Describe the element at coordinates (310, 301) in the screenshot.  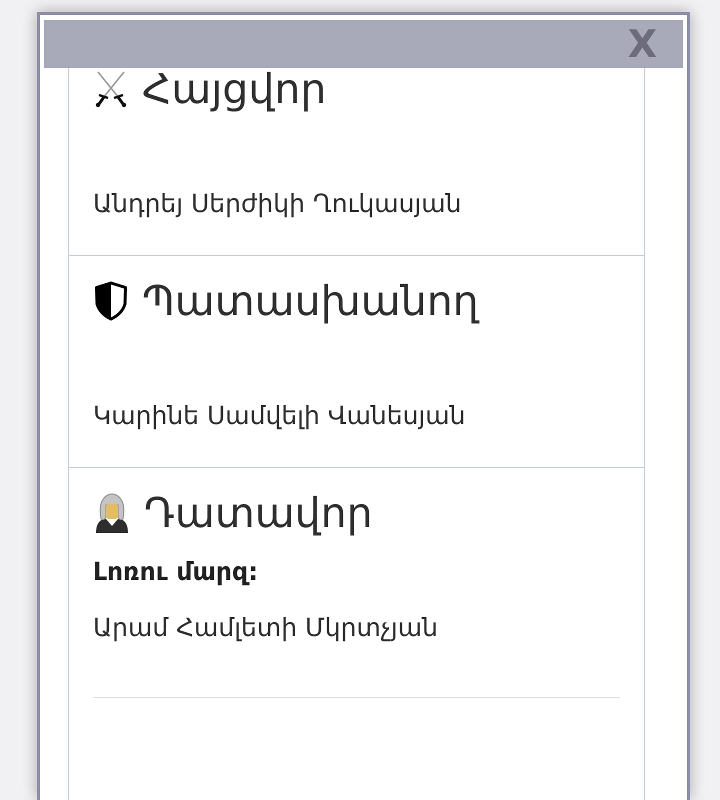
I see `party-role-heading: Պատասխանող` at that location.